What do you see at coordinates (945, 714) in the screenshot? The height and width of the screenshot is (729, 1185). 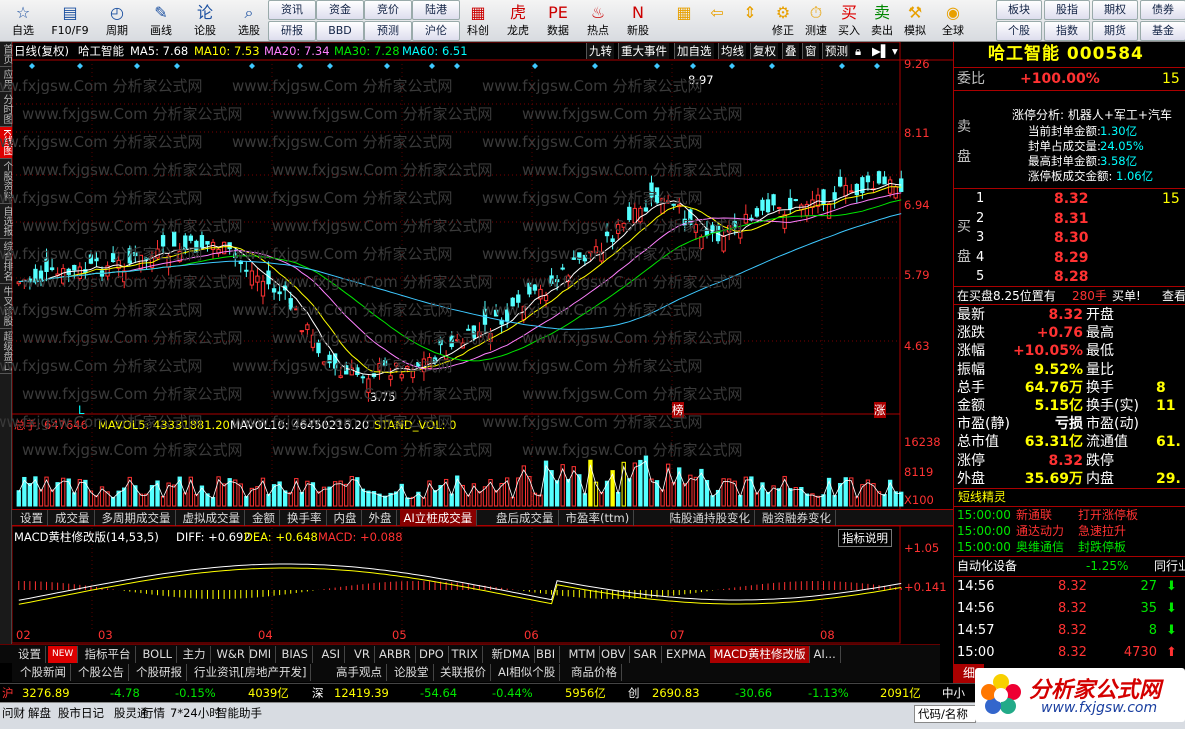 I see `code-search-input: 代码/名称` at bounding box center [945, 714].